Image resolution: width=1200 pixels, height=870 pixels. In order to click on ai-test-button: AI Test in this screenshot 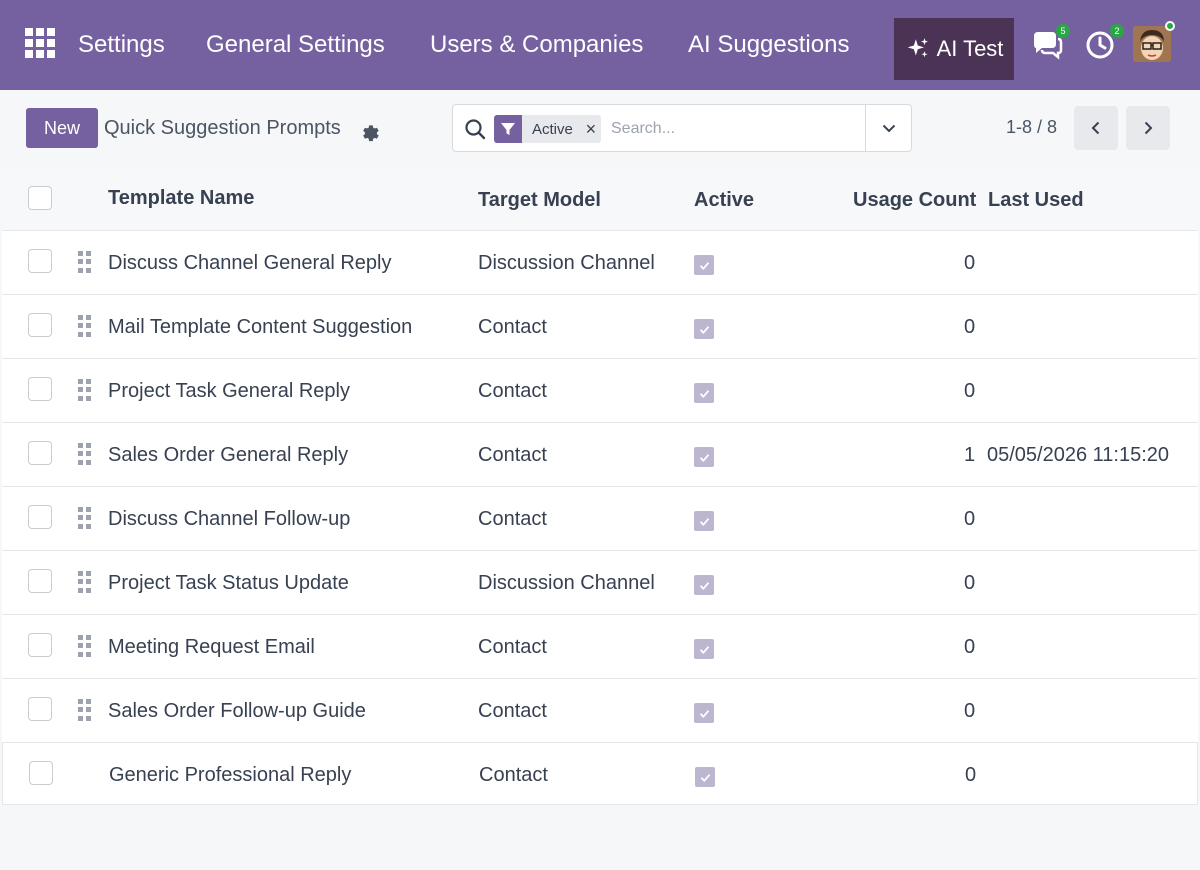, I will do `click(954, 49)`.